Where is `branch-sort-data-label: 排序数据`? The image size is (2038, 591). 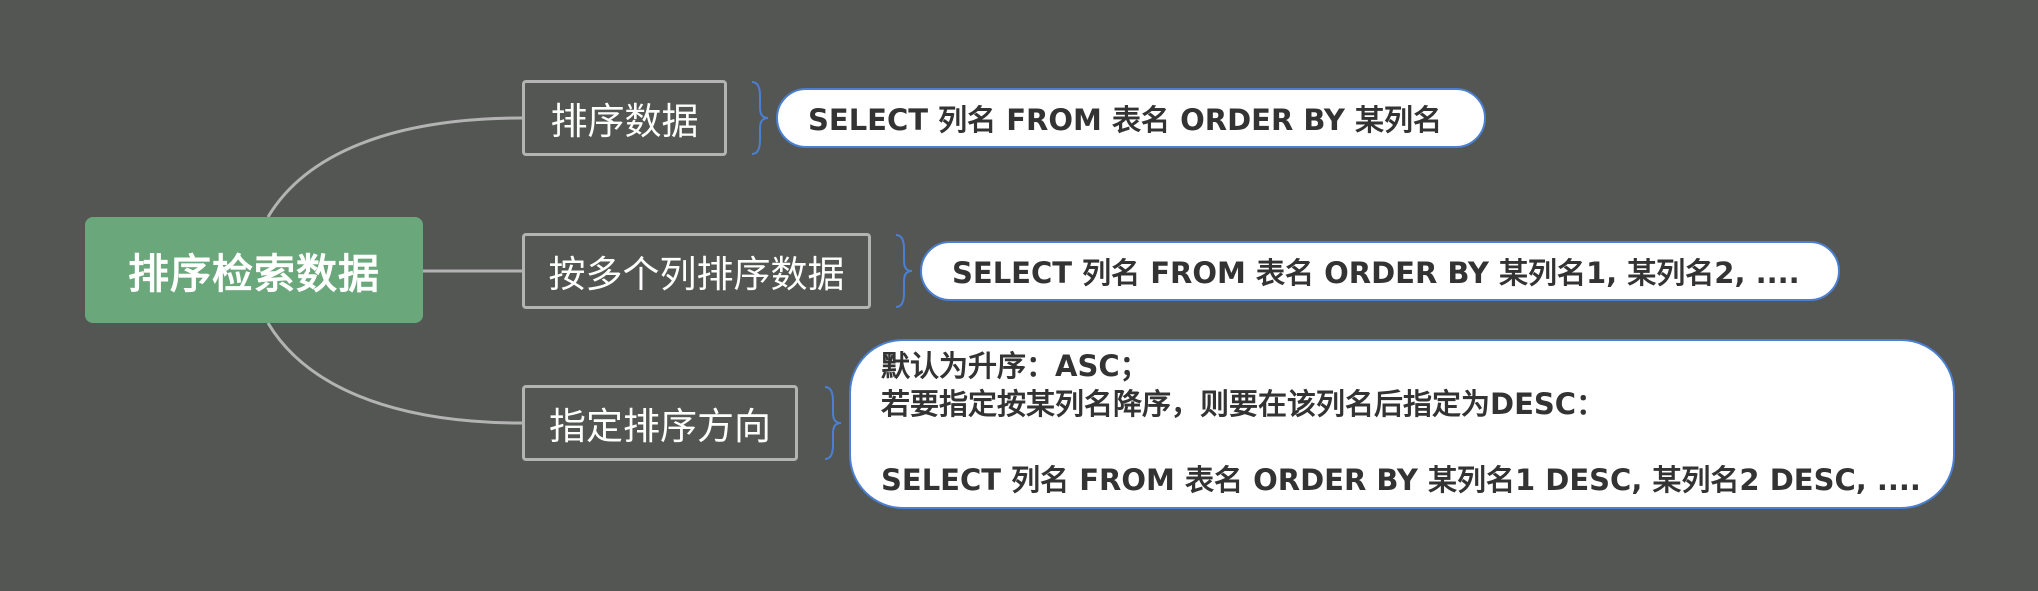 branch-sort-data-label: 排序数据 is located at coordinates (624, 121).